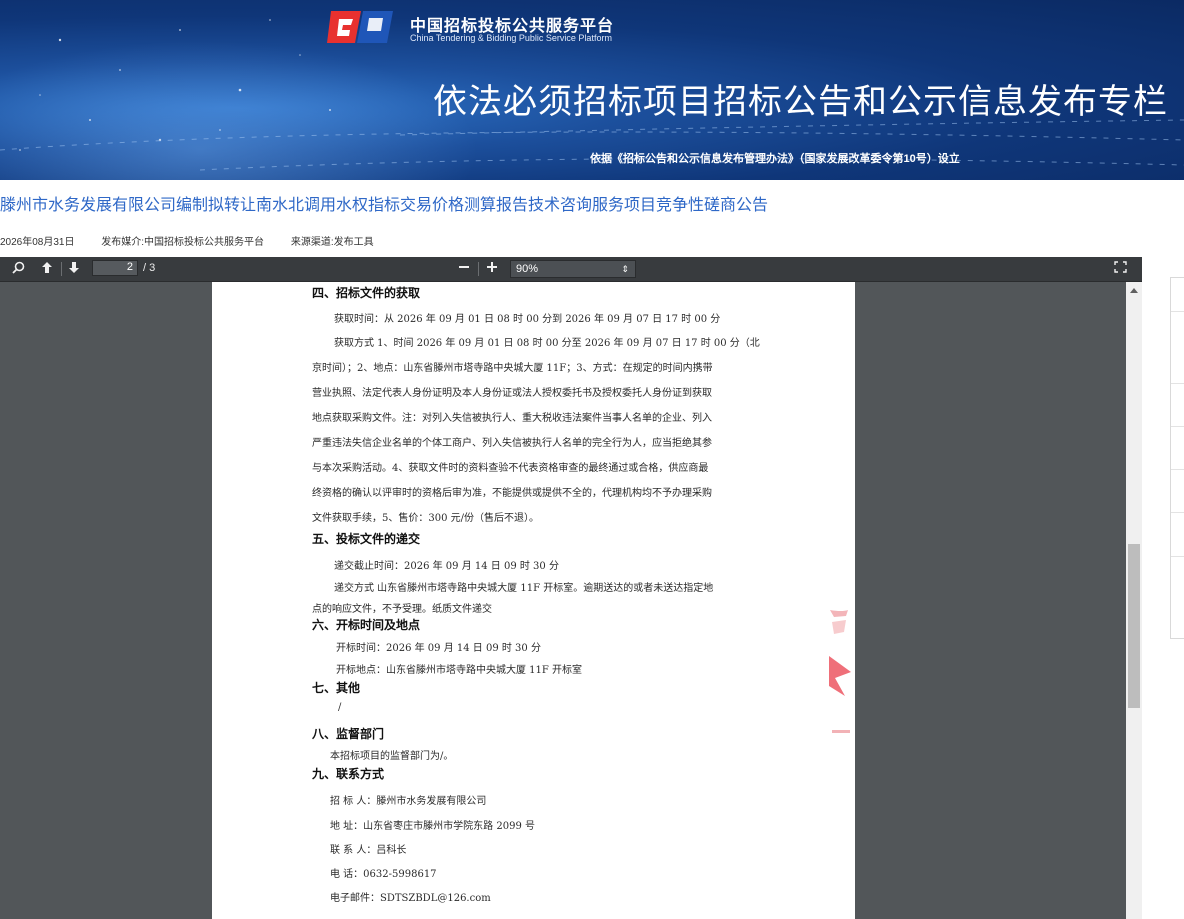 This screenshot has height=919, width=1184. What do you see at coordinates (510, 468) in the screenshot?
I see `pdf-text-line: 与本次采购活动。4、获取文件时的资料查验不代表资格审查的最终通过或合格，供应商最` at bounding box center [510, 468].